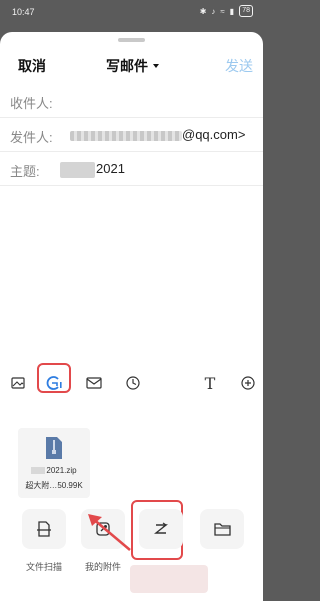 The height and width of the screenshot is (601, 320). What do you see at coordinates (109, 532) in the screenshot?
I see `annotation-arrow-icon` at bounding box center [109, 532].